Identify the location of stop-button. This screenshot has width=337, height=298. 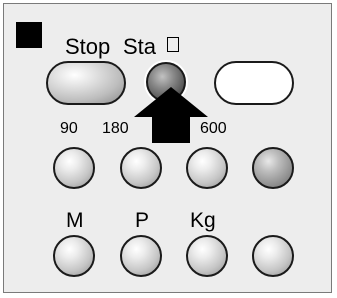
(86, 83).